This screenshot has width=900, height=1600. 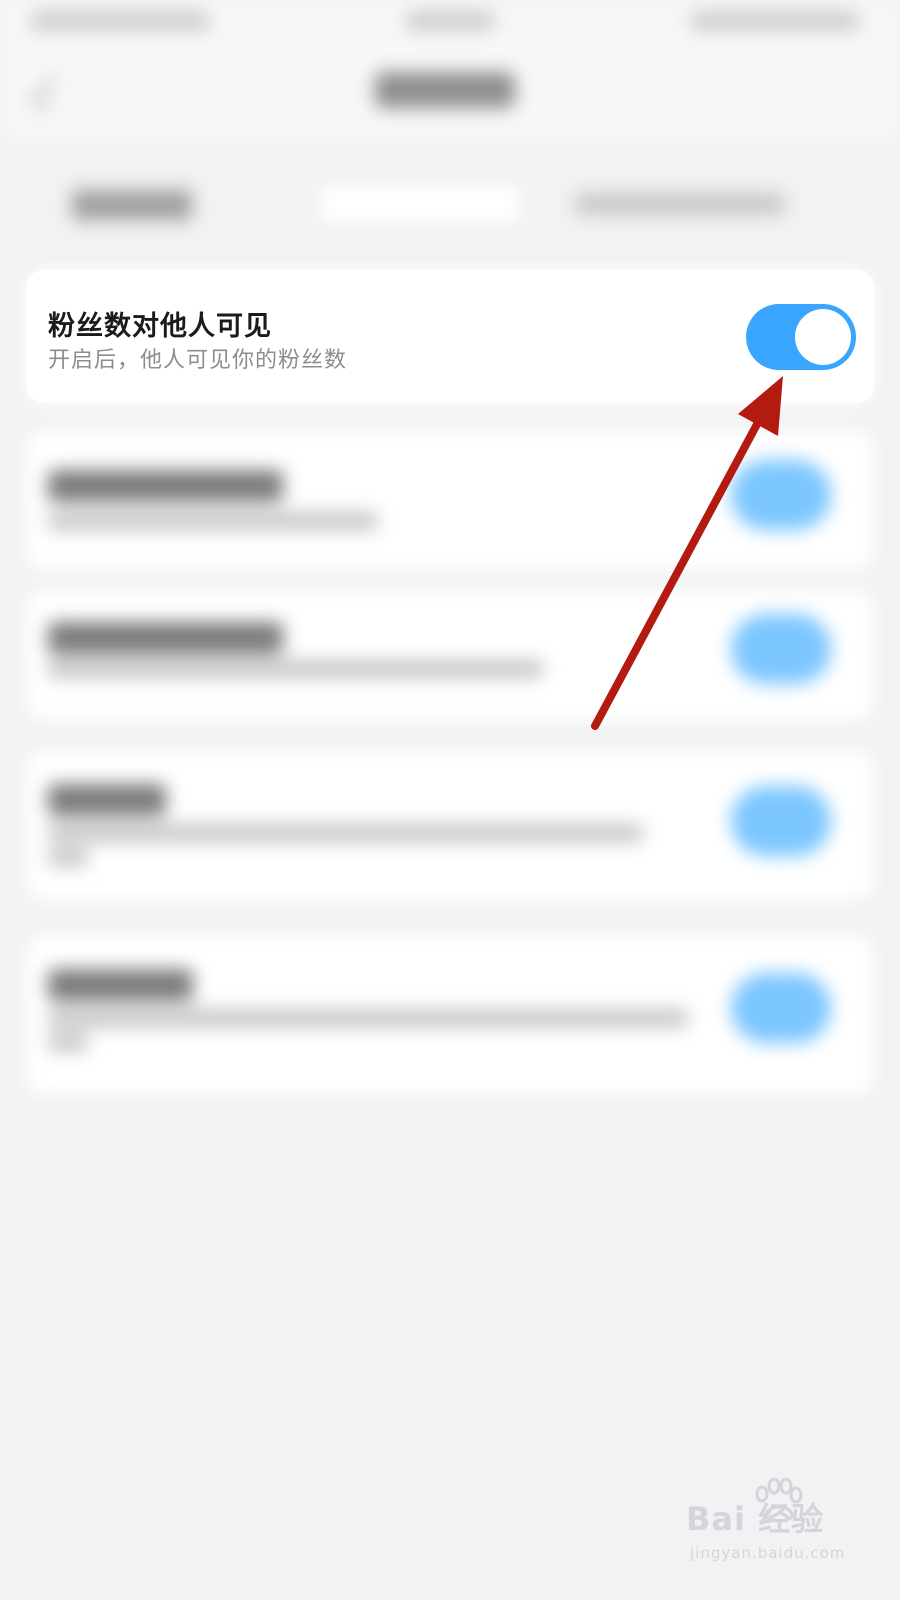 What do you see at coordinates (198, 360) in the screenshot?
I see `setting-description: 开启后，他人可见你的粉丝数` at bounding box center [198, 360].